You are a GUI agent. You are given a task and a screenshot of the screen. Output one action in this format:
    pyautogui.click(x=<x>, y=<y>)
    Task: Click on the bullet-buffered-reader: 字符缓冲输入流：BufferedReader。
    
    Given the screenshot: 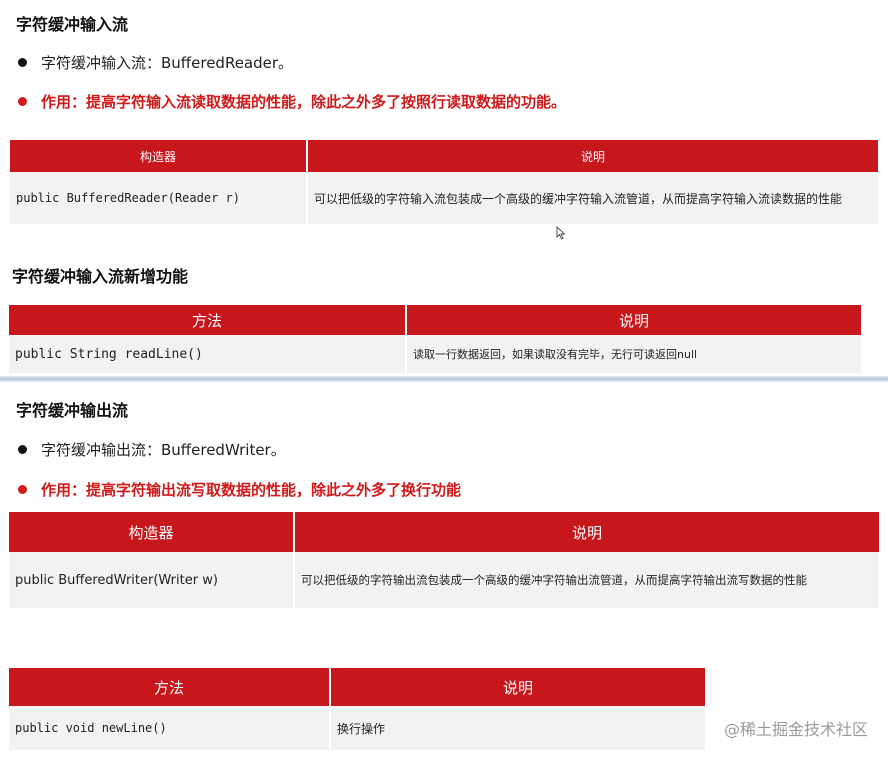 What is the action you would take?
    pyautogui.click(x=155, y=62)
    